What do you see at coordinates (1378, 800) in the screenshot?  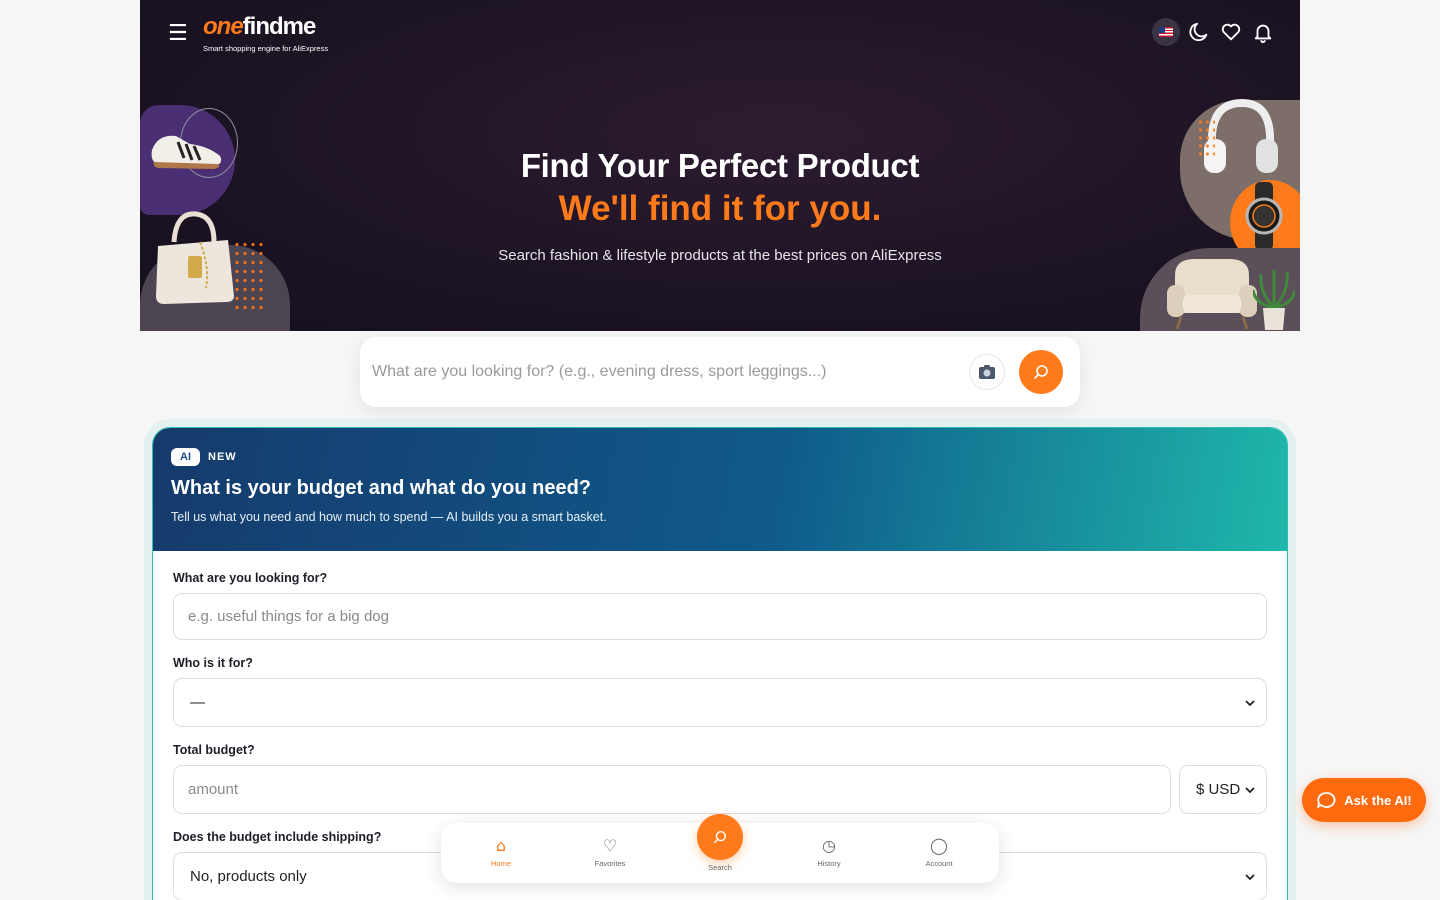 I see `ask-ai-label: Ask the AI!` at bounding box center [1378, 800].